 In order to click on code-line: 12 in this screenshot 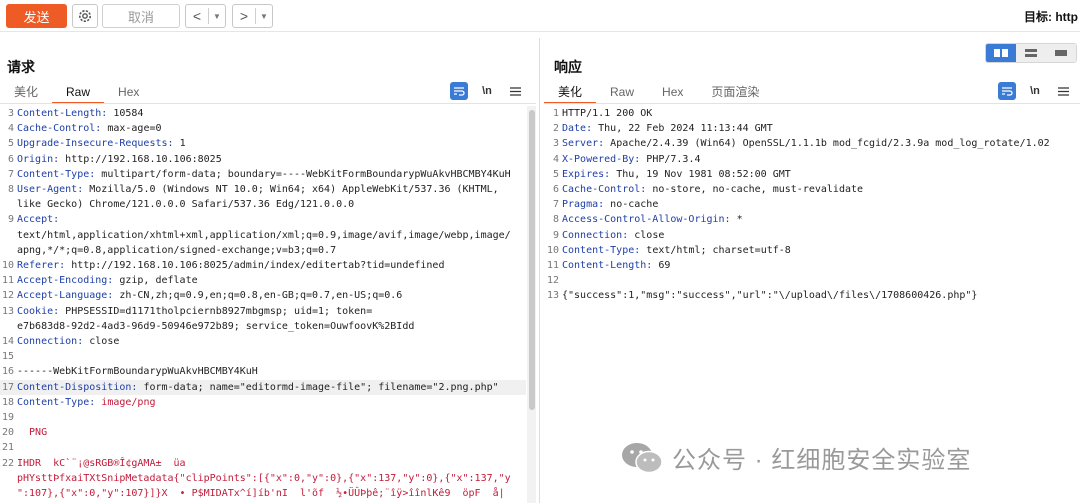, I will do `click(812, 280)`.